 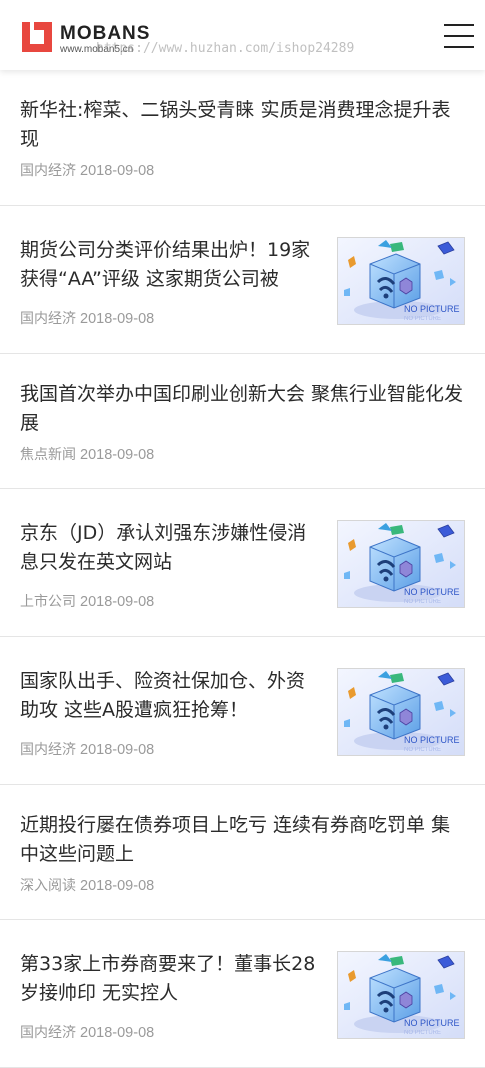 I want to click on article-meta: 深入阅读 2018-09-08, so click(x=87, y=885).